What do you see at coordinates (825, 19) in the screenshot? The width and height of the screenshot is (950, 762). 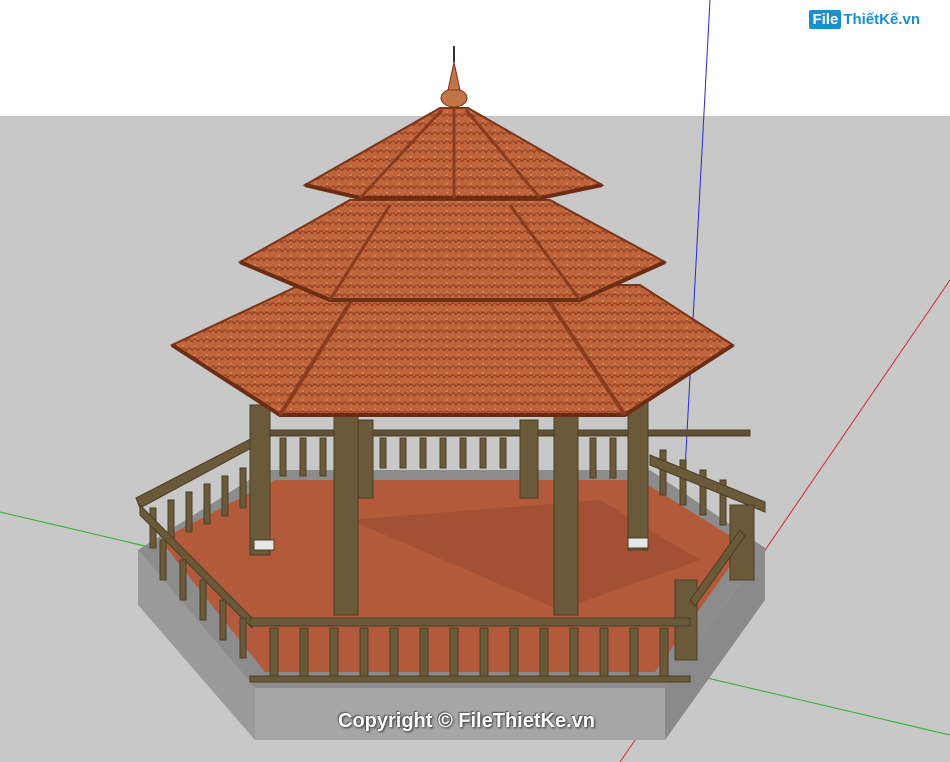 I see `logo-box: File` at bounding box center [825, 19].